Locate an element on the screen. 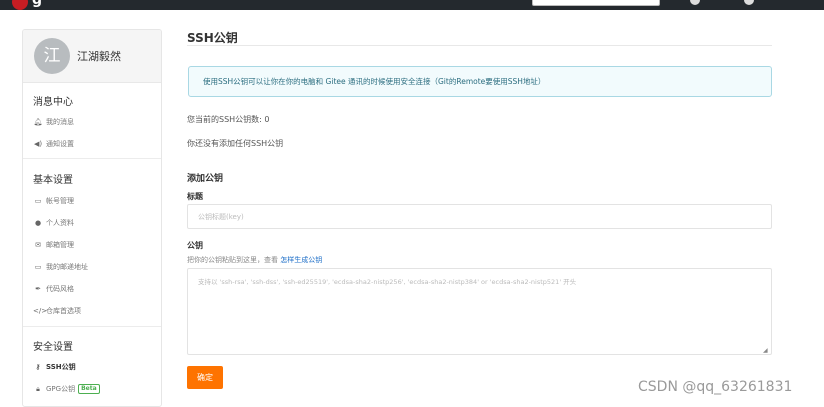  sidebar-item-label: SSH公钥 is located at coordinates (61, 367).